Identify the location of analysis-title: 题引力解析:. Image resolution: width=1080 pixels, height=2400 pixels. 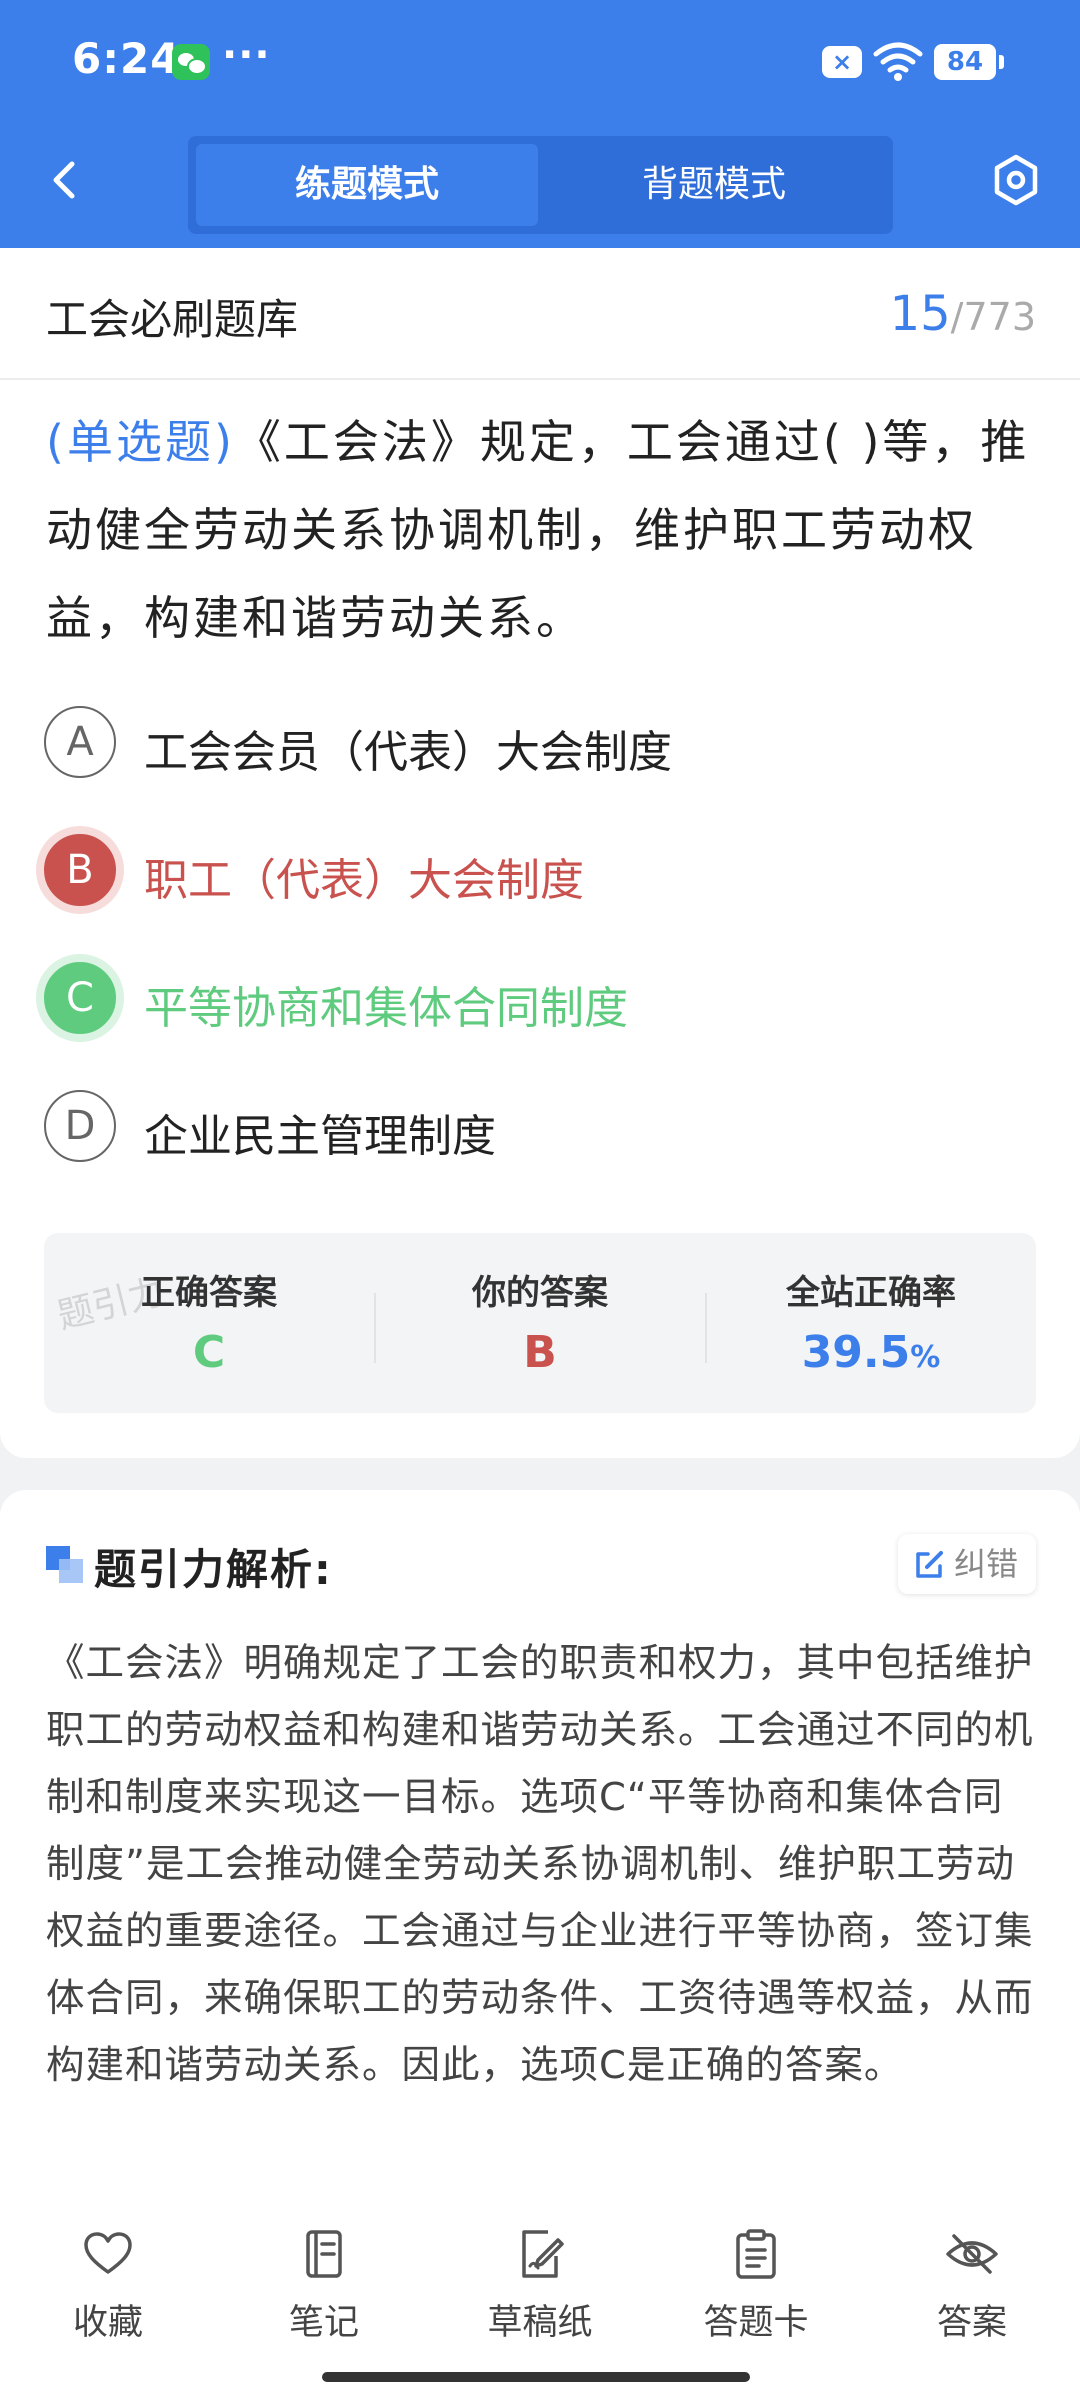
(213, 1569).